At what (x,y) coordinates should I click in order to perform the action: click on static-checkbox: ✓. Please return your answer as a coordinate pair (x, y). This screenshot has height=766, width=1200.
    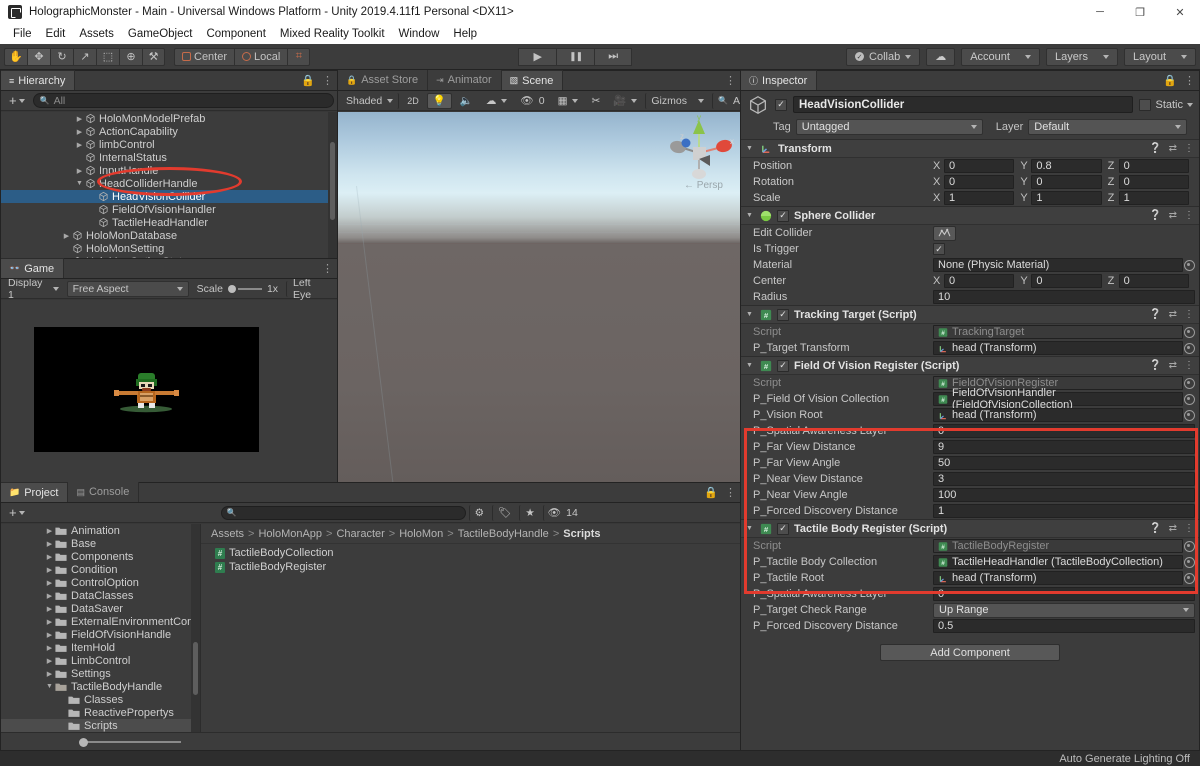
    Looking at the image, I should click on (1145, 104).